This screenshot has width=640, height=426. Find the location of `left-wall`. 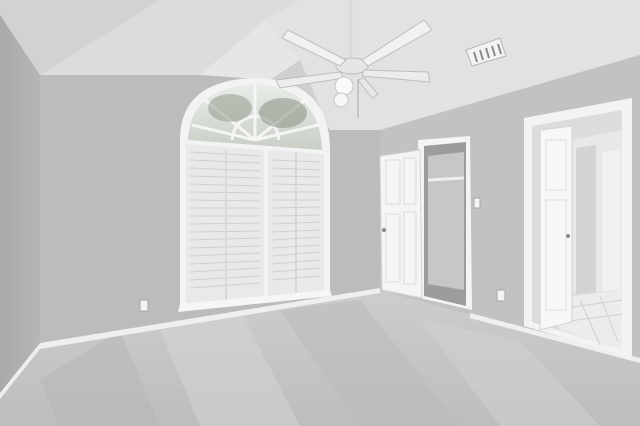

left-wall is located at coordinates (20, 205).